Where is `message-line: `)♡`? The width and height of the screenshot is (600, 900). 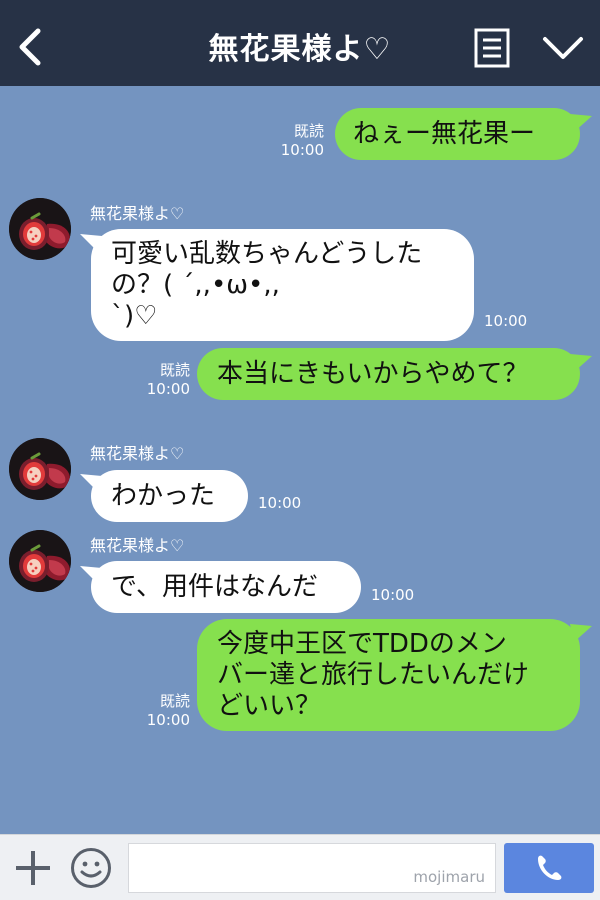 message-line: `)♡ is located at coordinates (134, 316).